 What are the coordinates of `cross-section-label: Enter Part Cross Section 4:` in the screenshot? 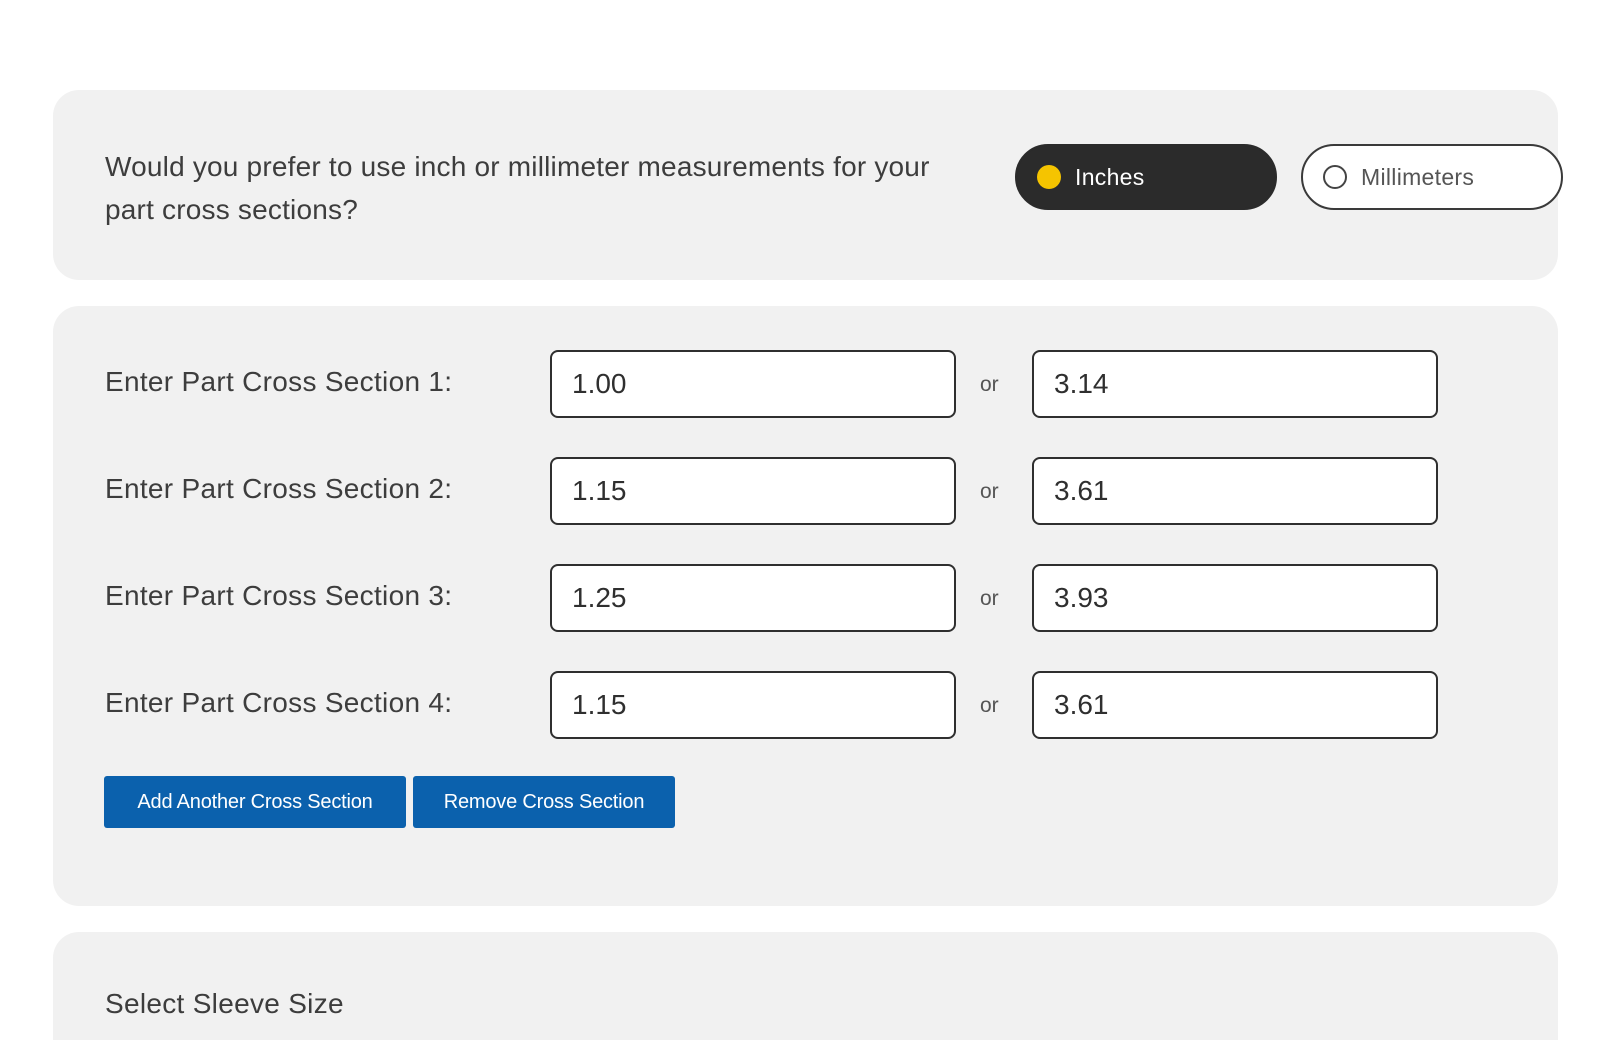 It's located at (279, 702).